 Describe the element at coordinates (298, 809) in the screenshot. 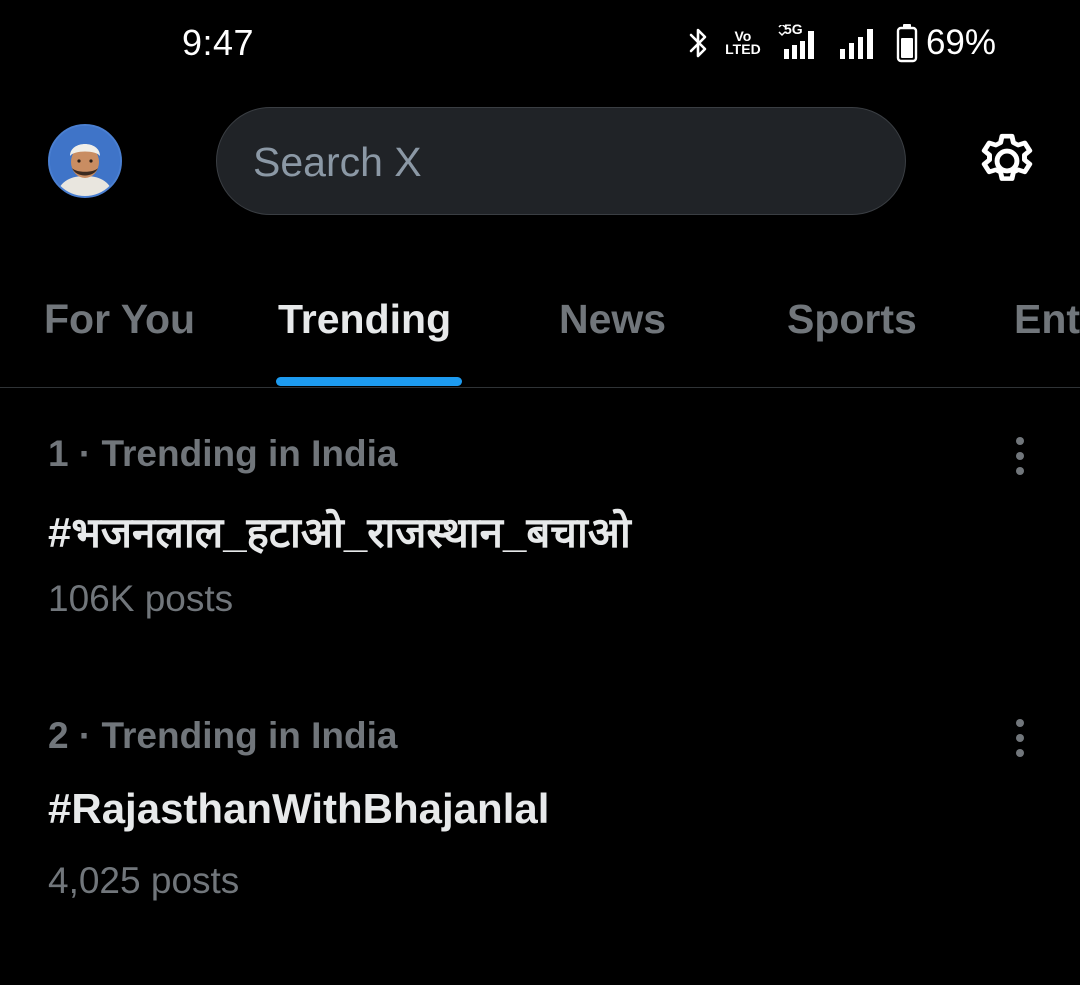

I see `trend-hashtag: #RajasthanWithBhajanlal` at that location.